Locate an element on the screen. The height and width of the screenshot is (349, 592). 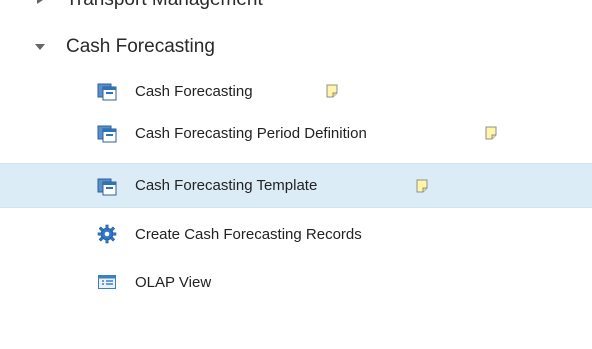
tree-group-label: Cash Forecasting is located at coordinates (140, 46).